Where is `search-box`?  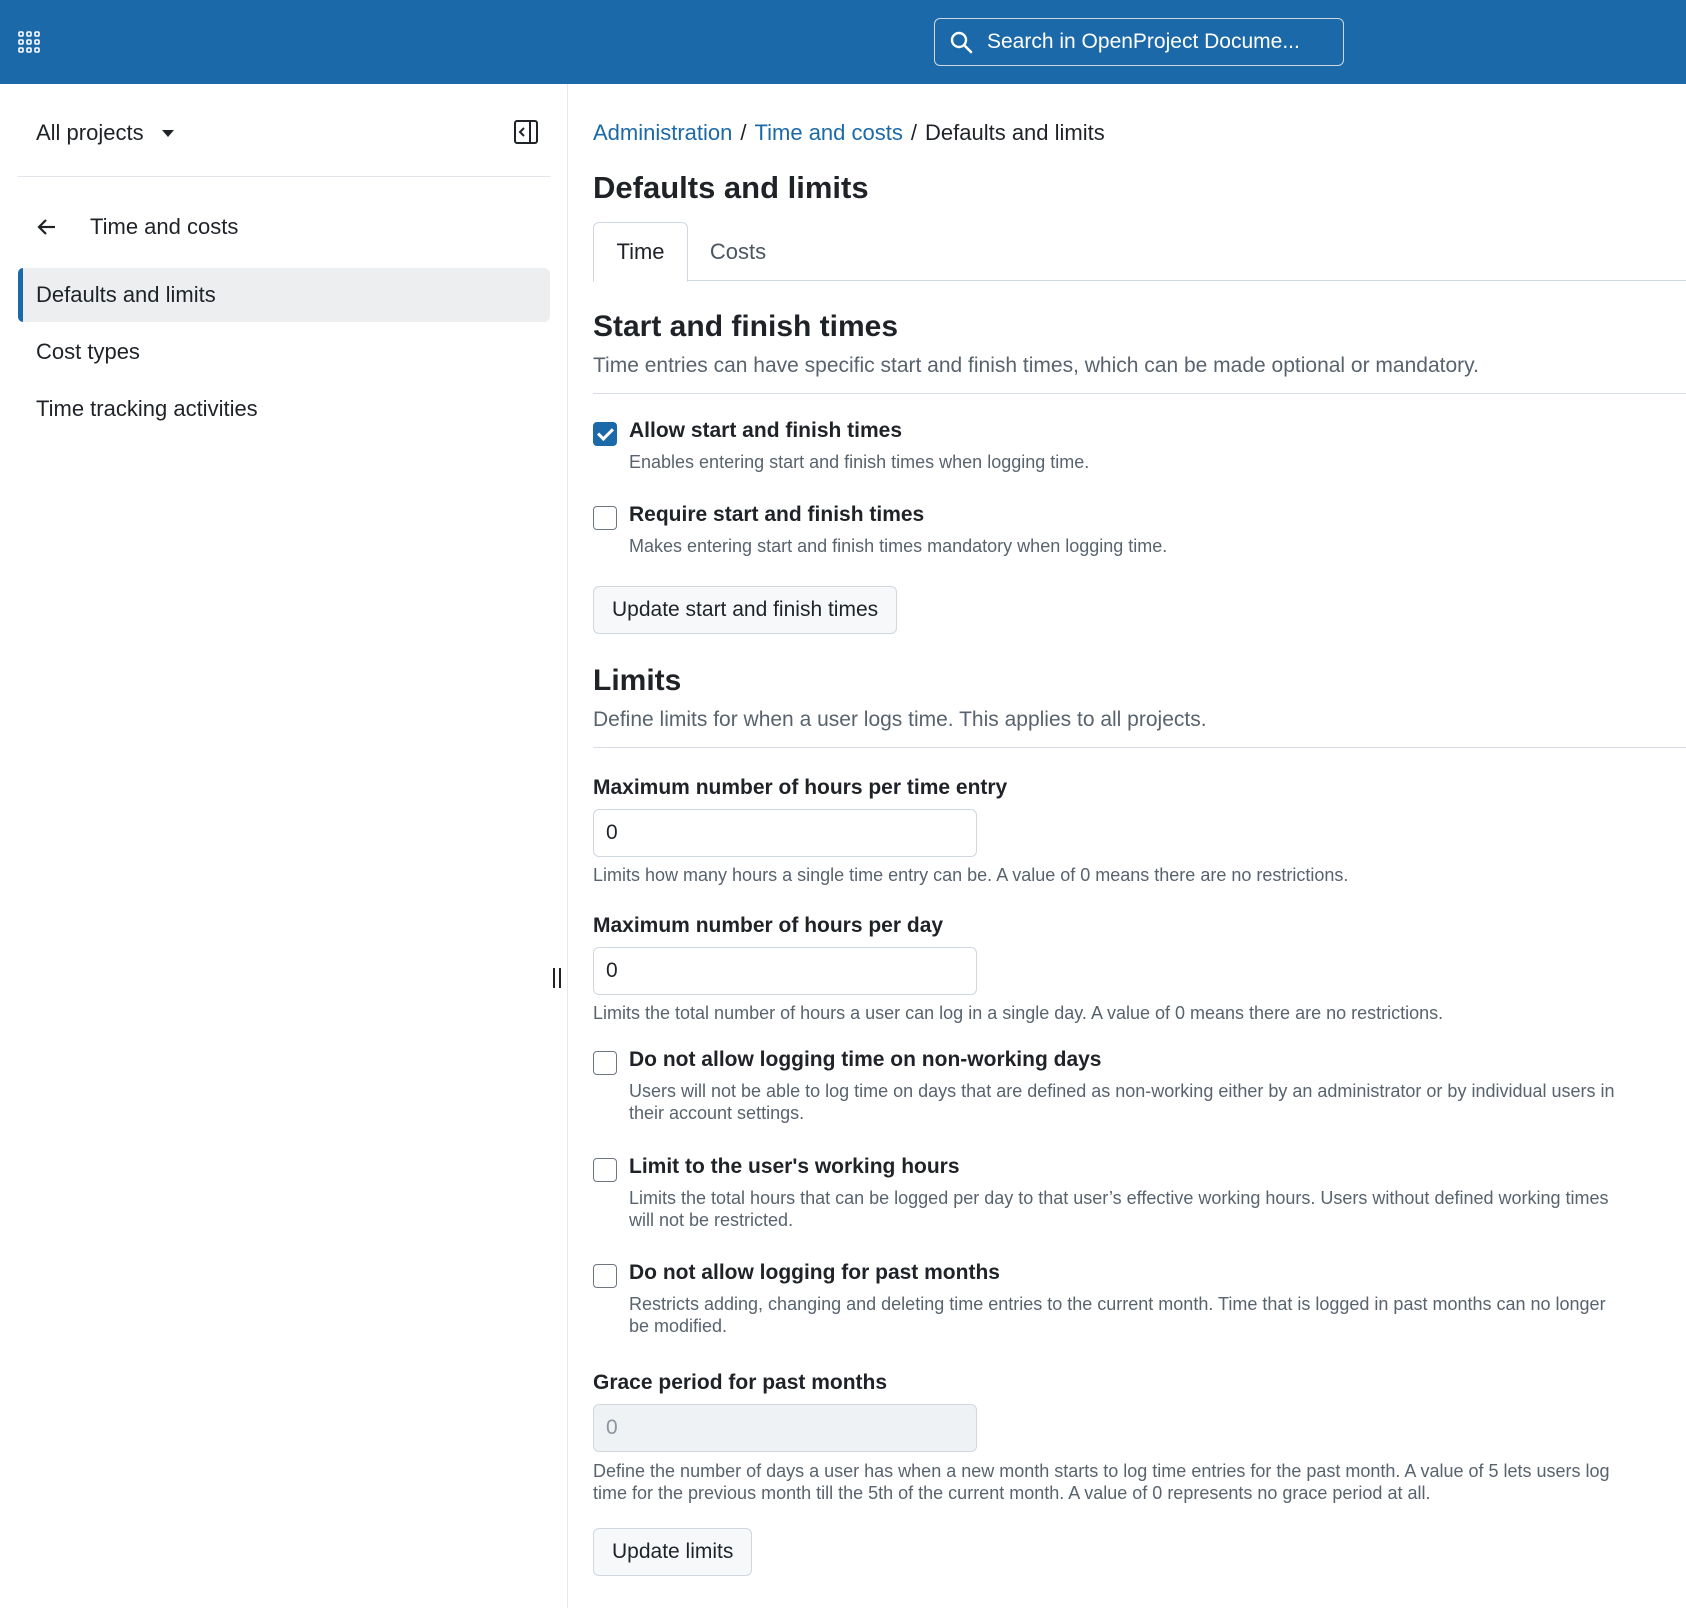 search-box is located at coordinates (1139, 42).